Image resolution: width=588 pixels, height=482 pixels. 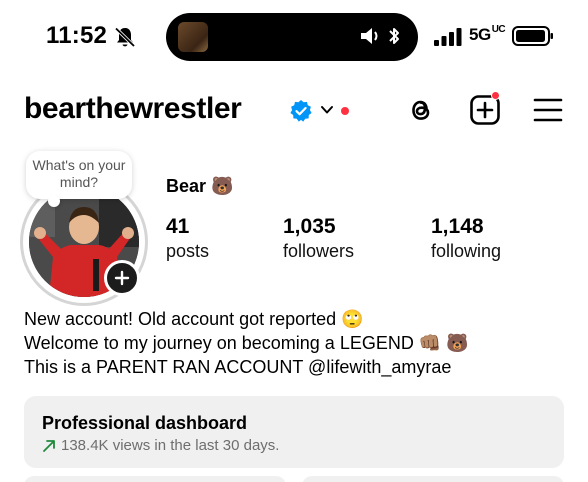 I want to click on bell-muted-icon, so click(x=125, y=37).